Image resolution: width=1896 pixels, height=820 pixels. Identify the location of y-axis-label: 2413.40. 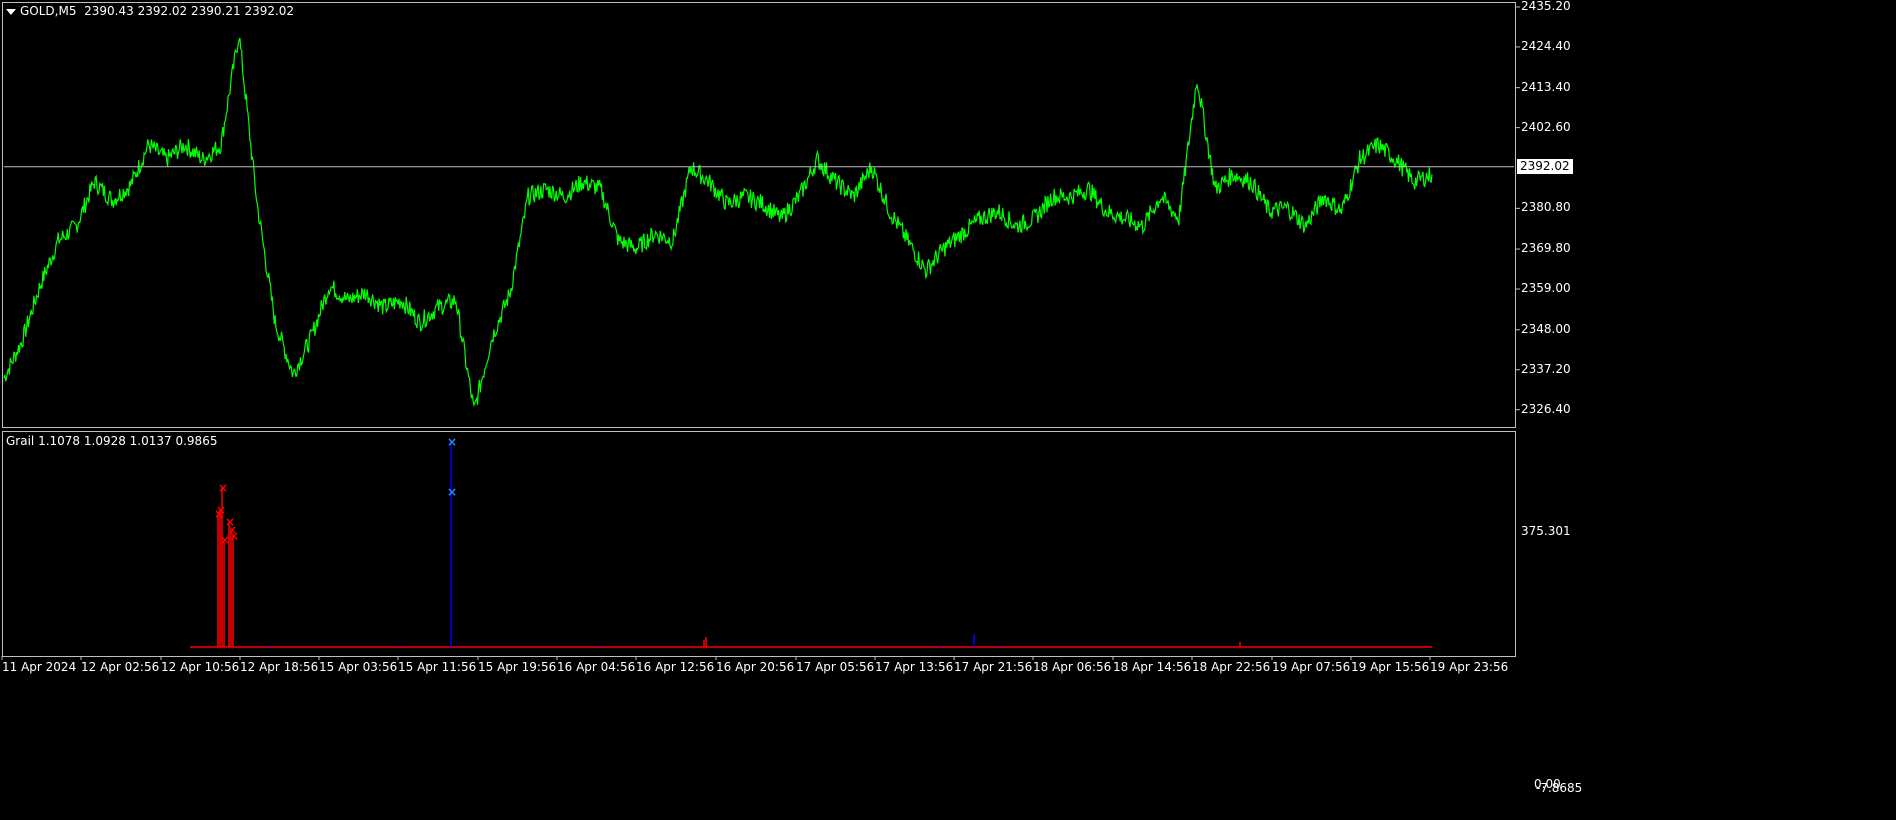
(1546, 86).